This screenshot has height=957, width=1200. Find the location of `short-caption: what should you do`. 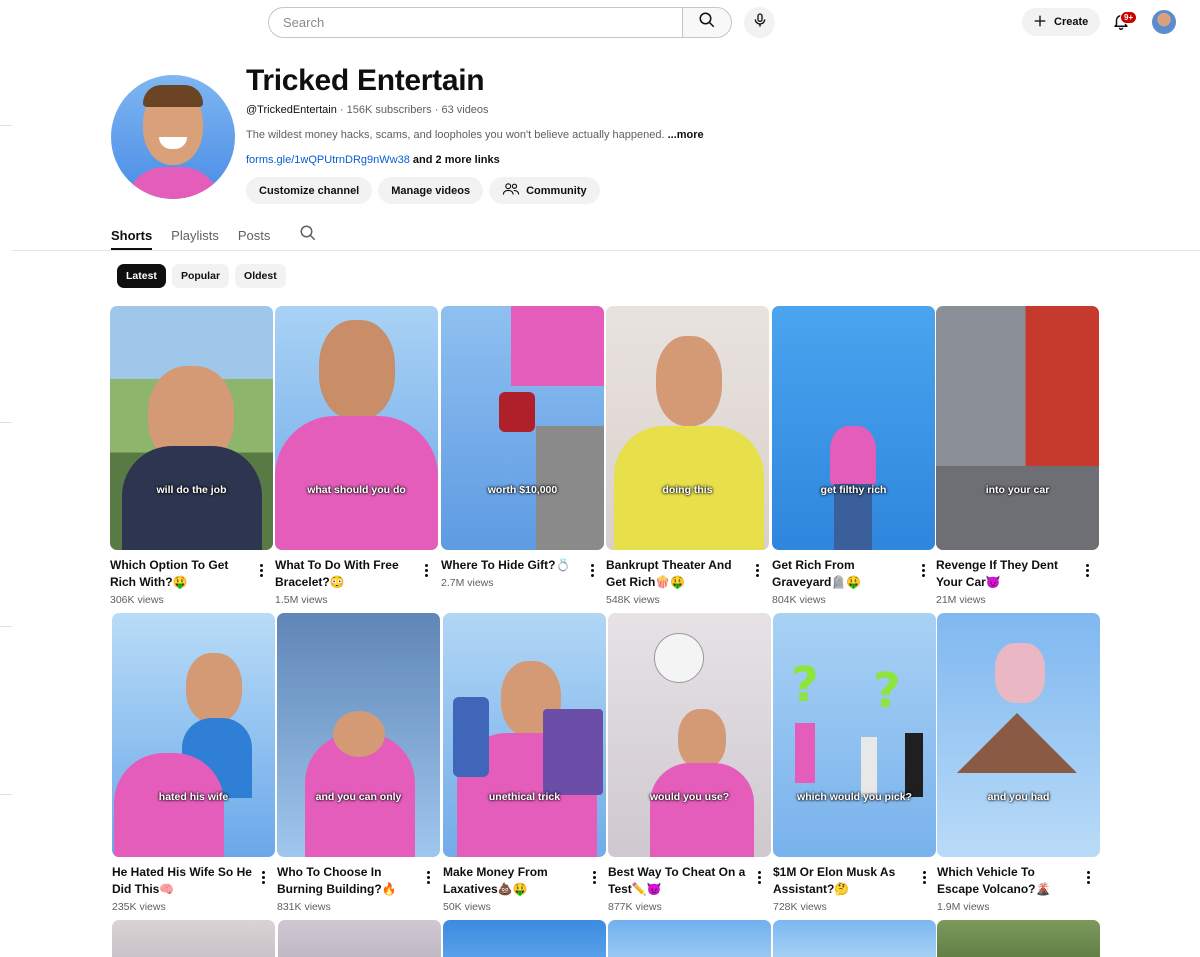

short-caption: what should you do is located at coordinates (356, 490).